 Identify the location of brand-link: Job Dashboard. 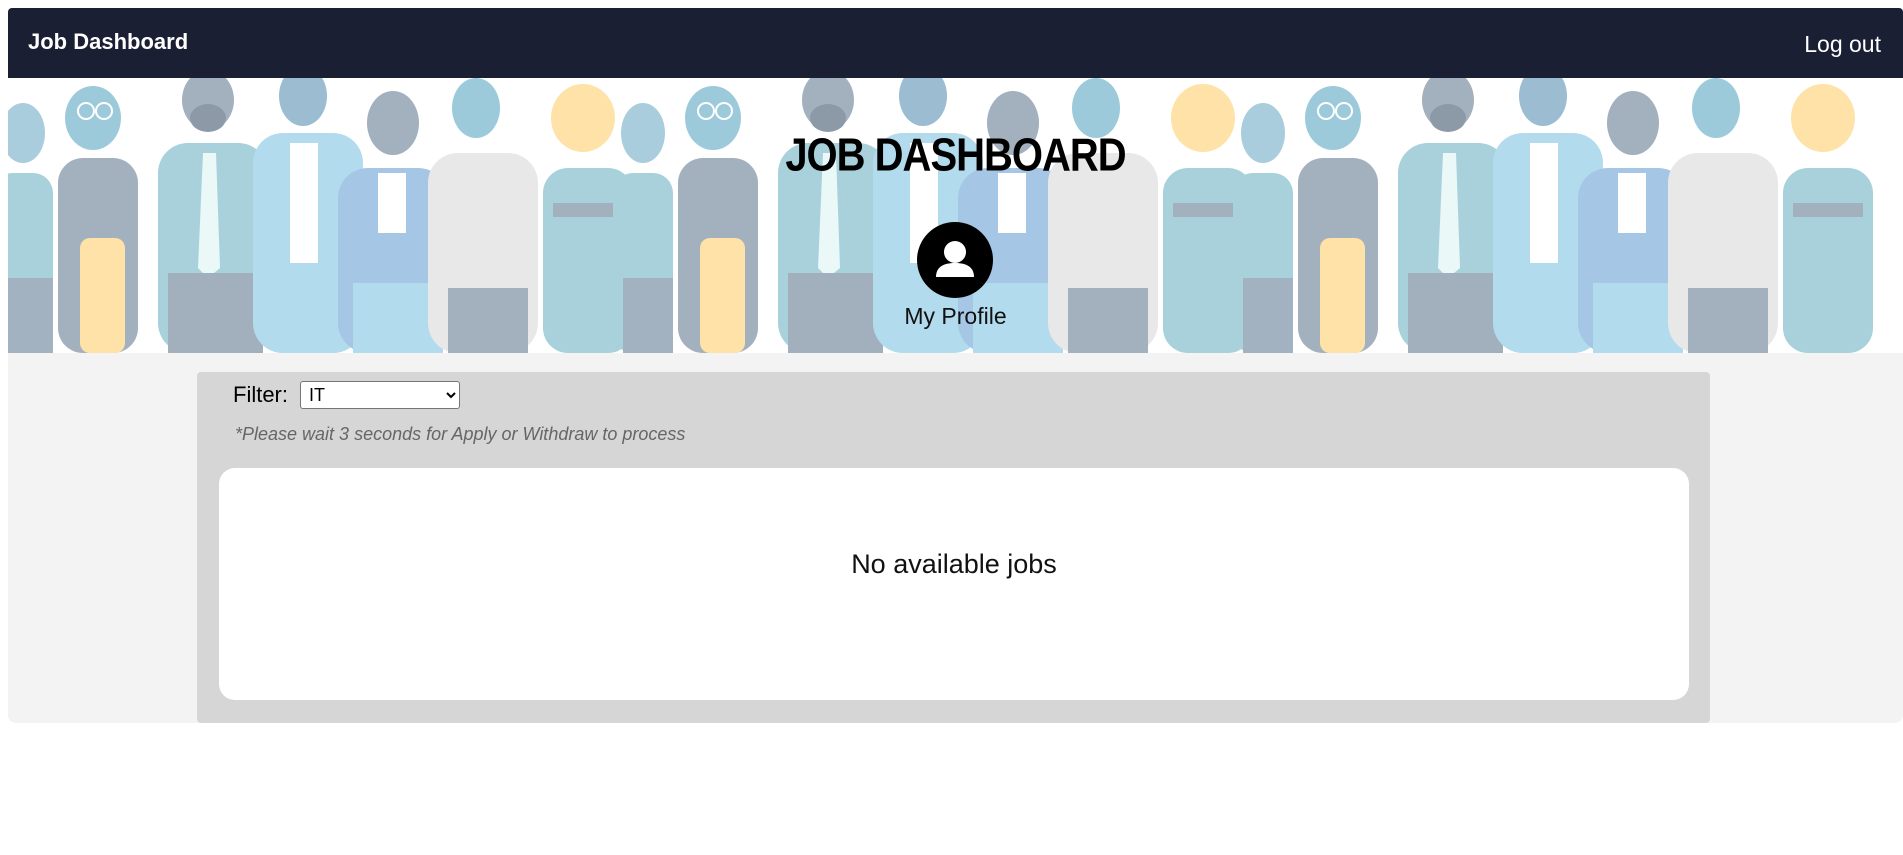
(108, 42).